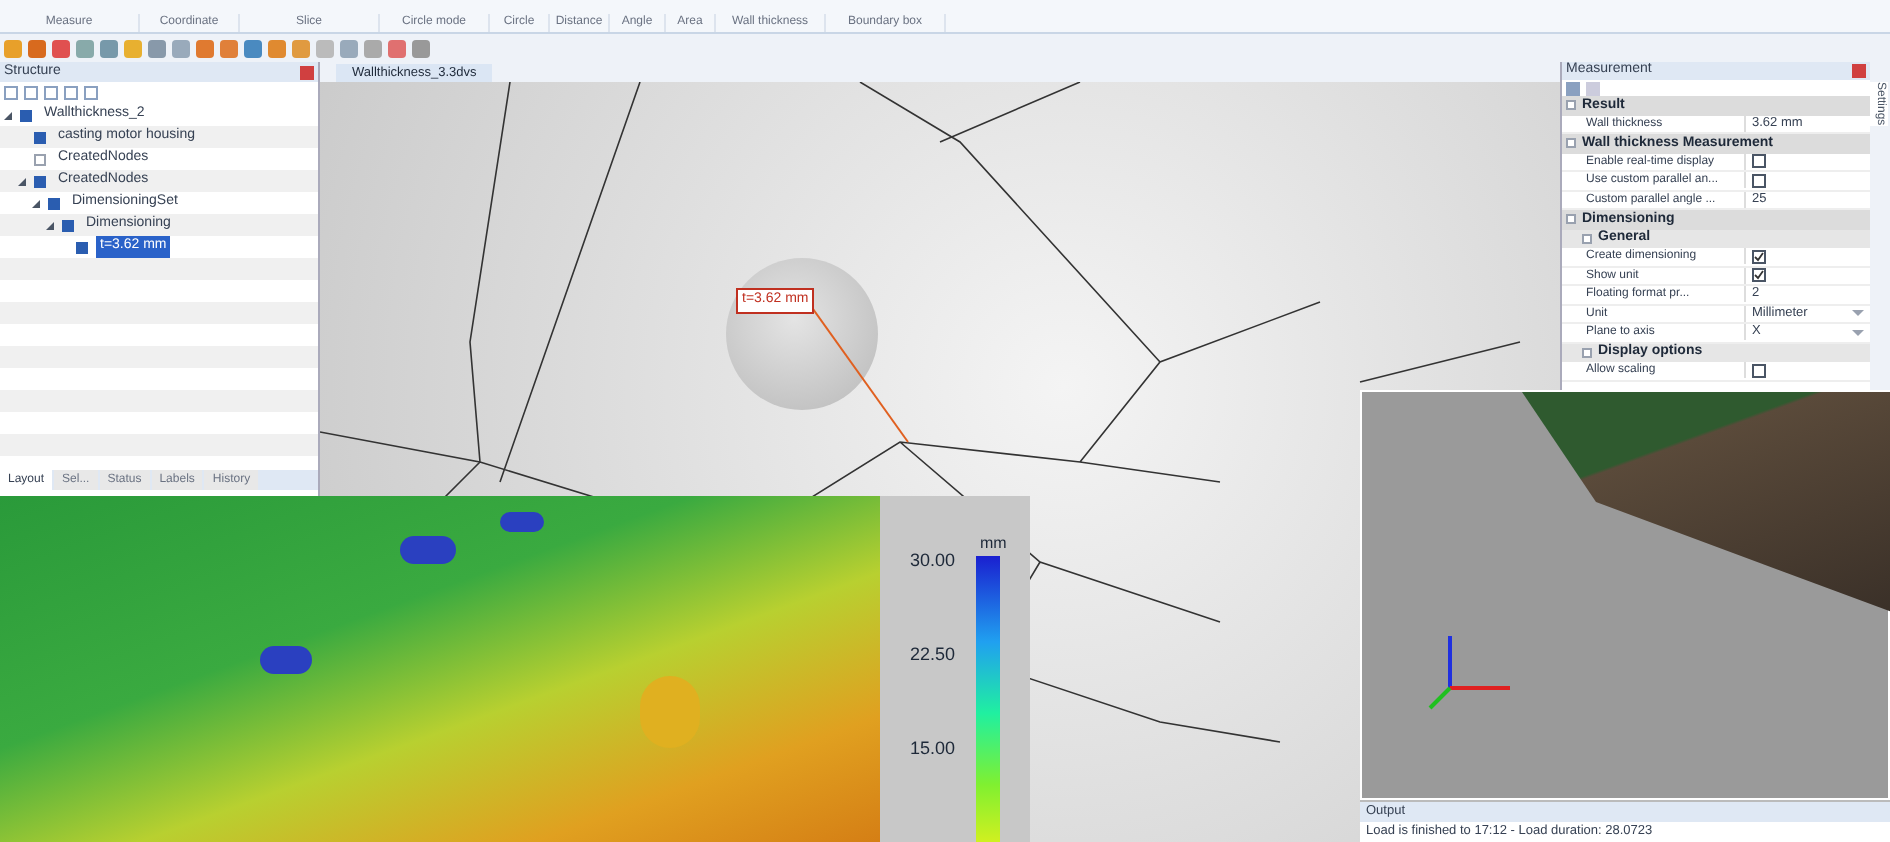  Describe the element at coordinates (933, 561) in the screenshot. I see `scale-value: 30.00` at that location.